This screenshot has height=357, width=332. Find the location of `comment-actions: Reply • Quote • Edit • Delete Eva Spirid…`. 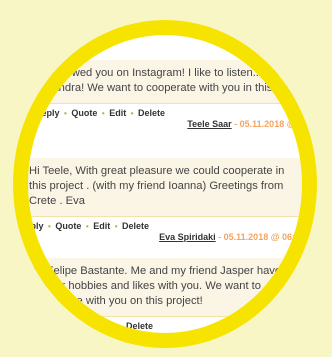

comment-actions: Reply • Quote • Edit • Delete Eva Spirid… is located at coordinates (164, 231).